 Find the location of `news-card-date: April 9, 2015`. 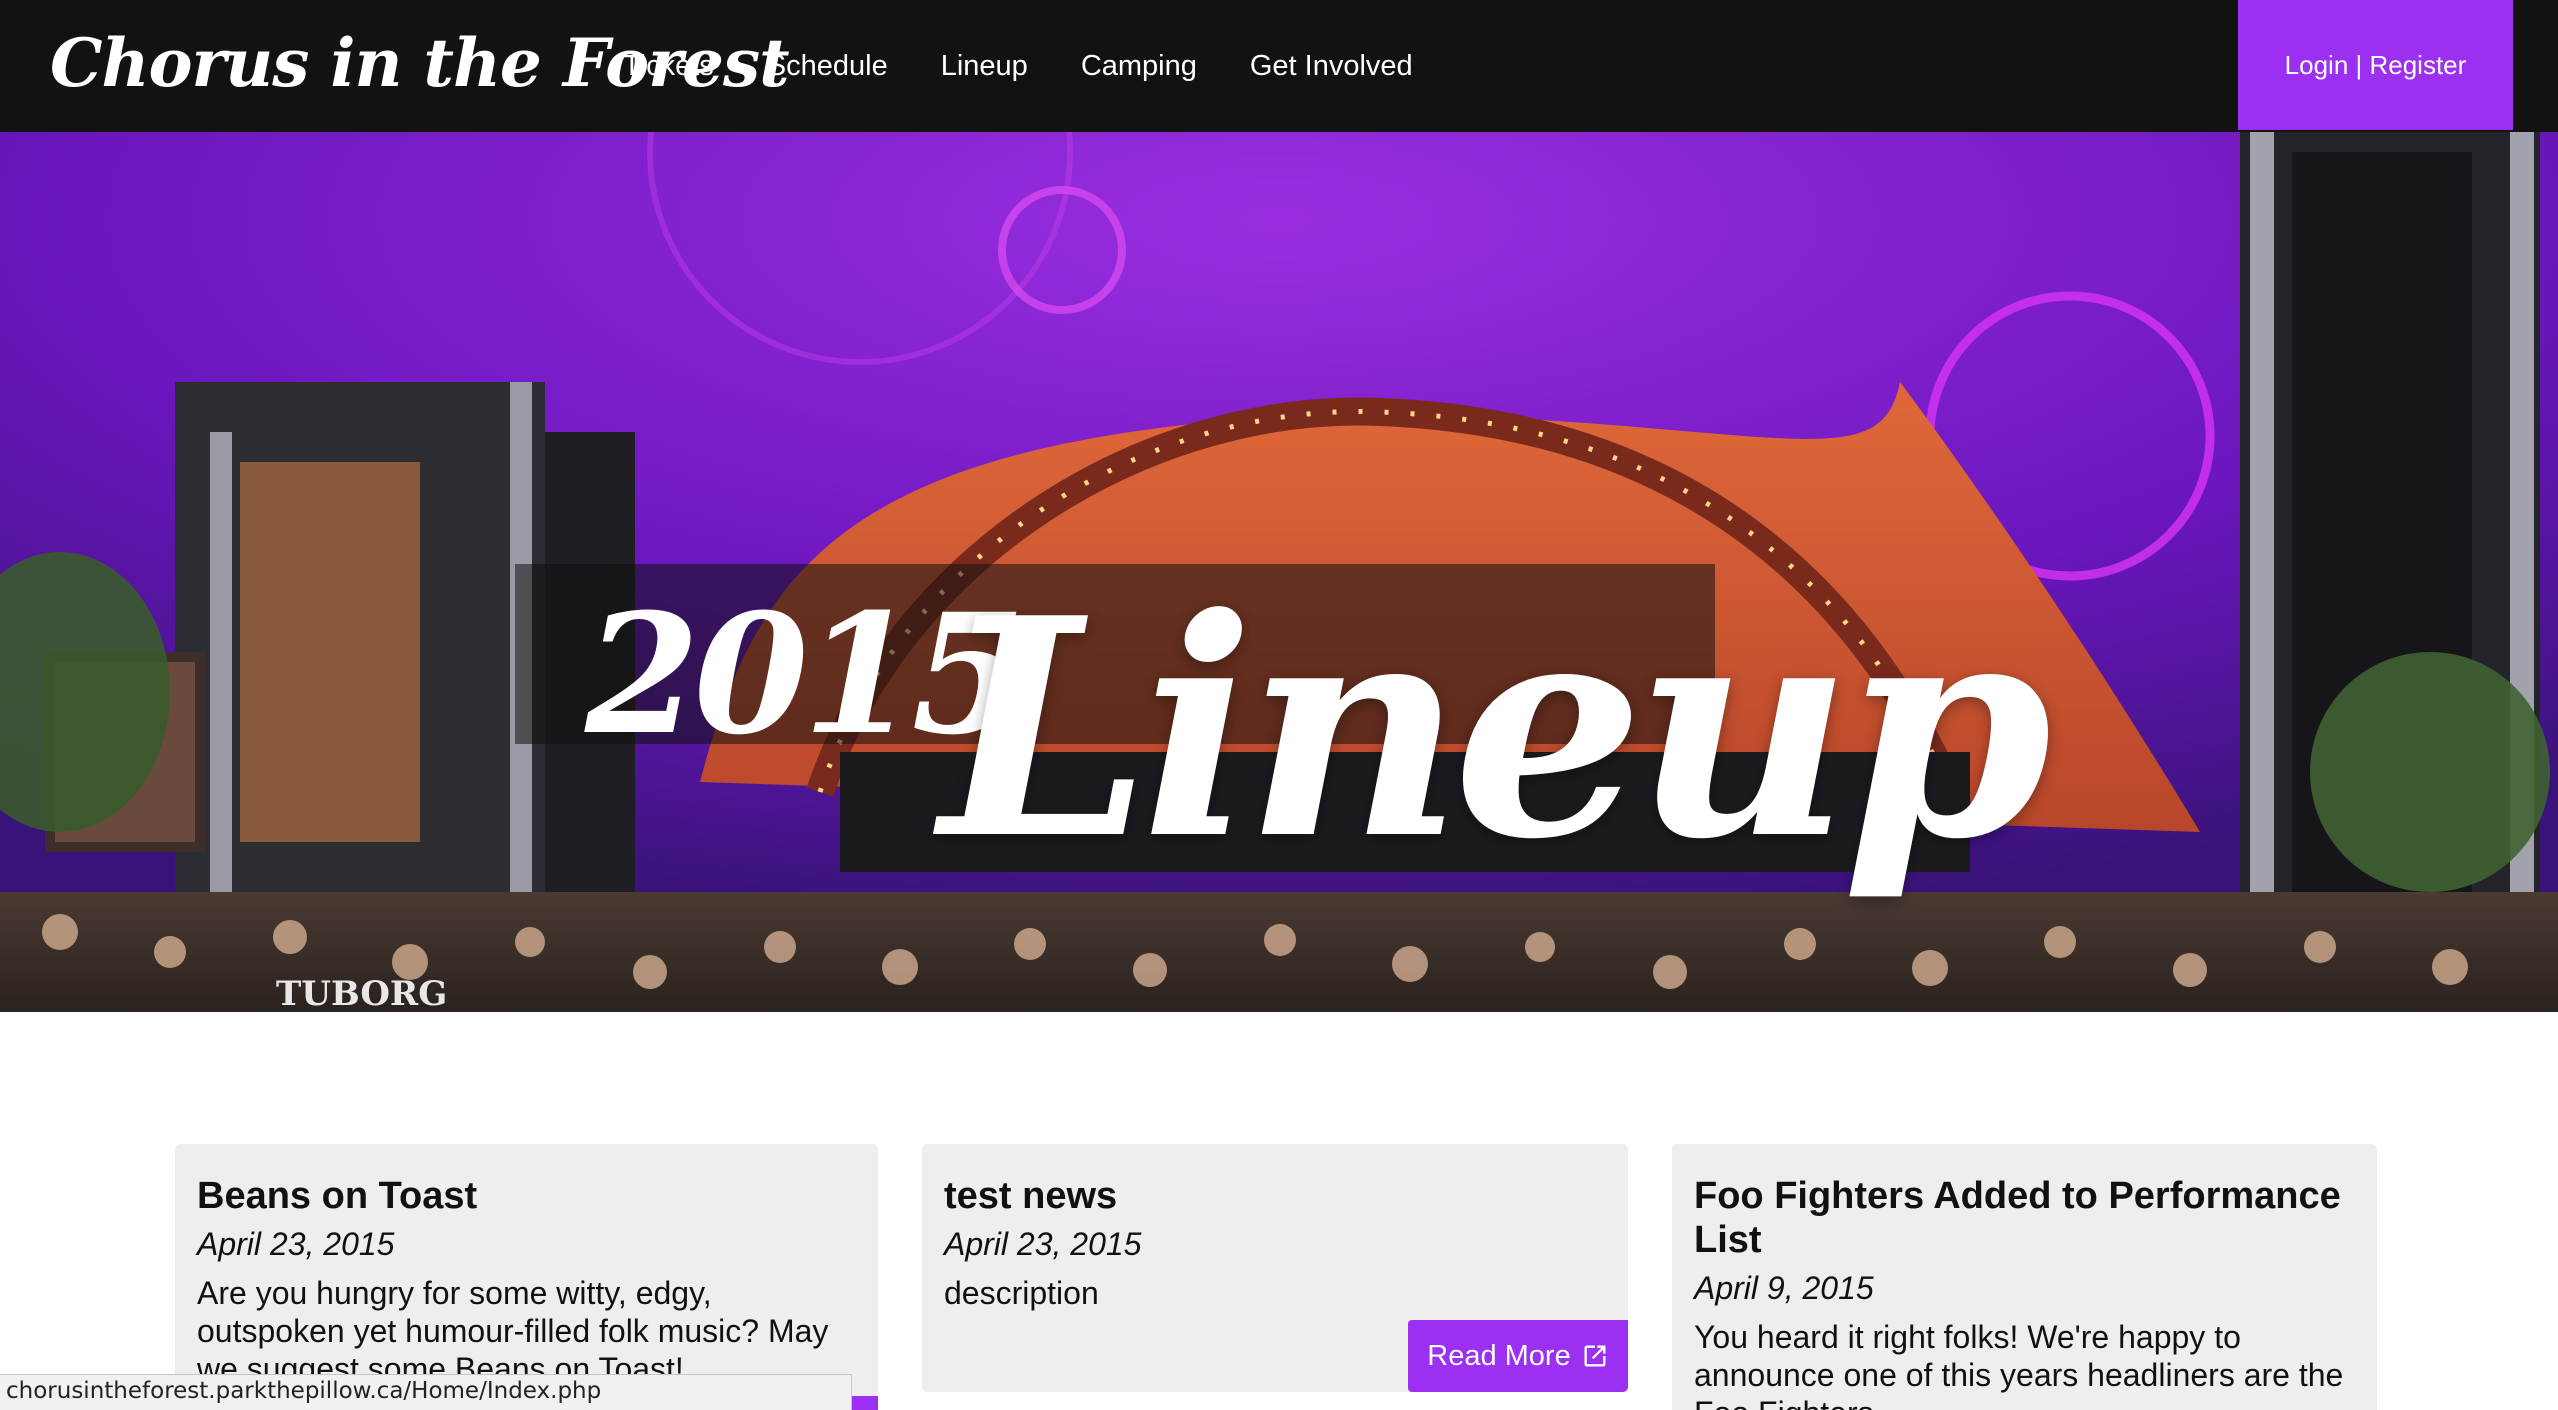

news-card-date: April 9, 2015 is located at coordinates (1784, 1288).